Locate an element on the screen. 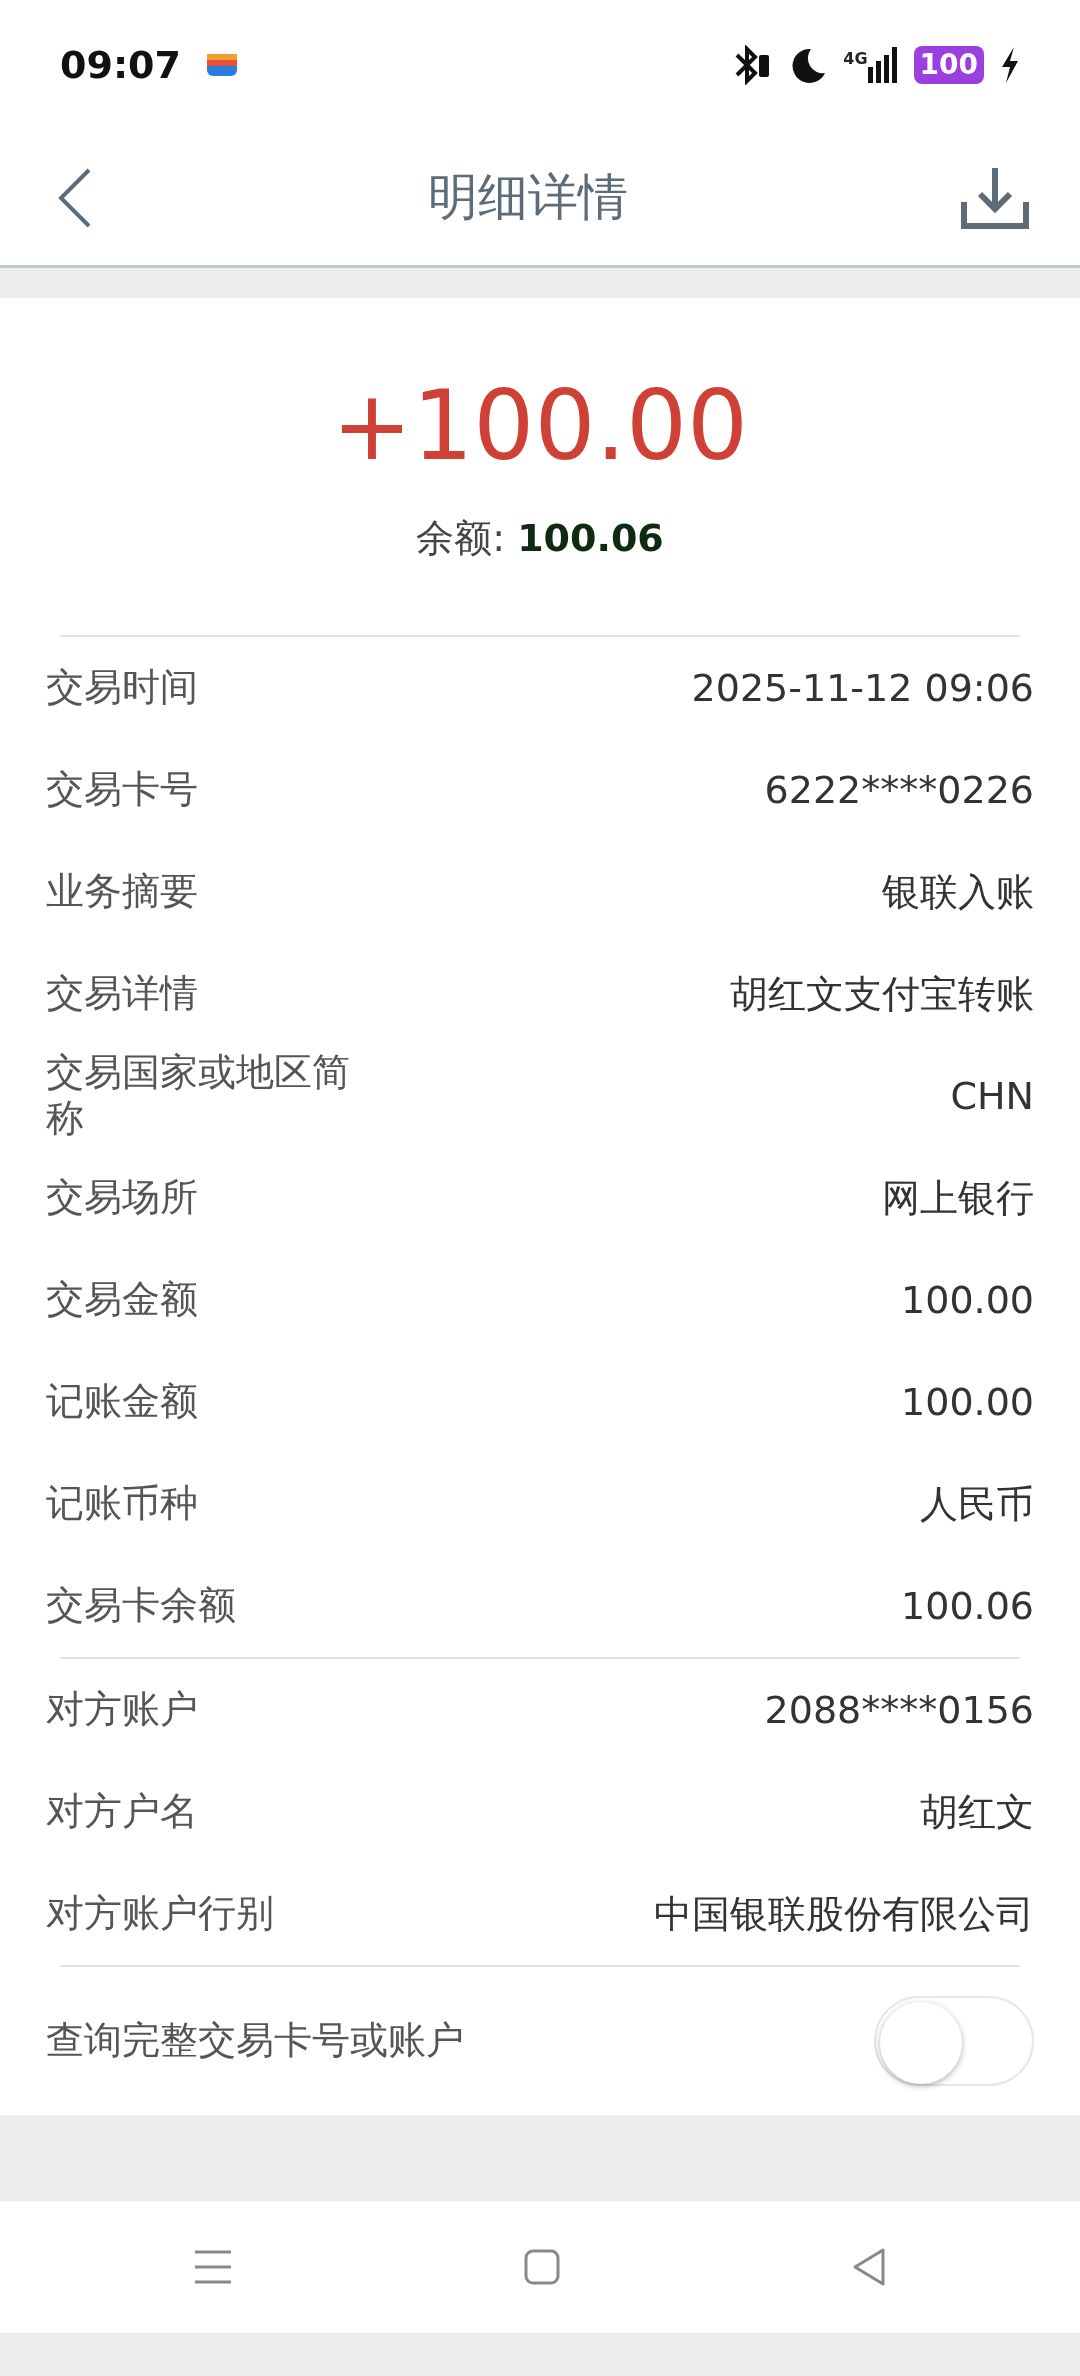 This screenshot has width=1080, height=2376. network-type: 4G is located at coordinates (855, 59).